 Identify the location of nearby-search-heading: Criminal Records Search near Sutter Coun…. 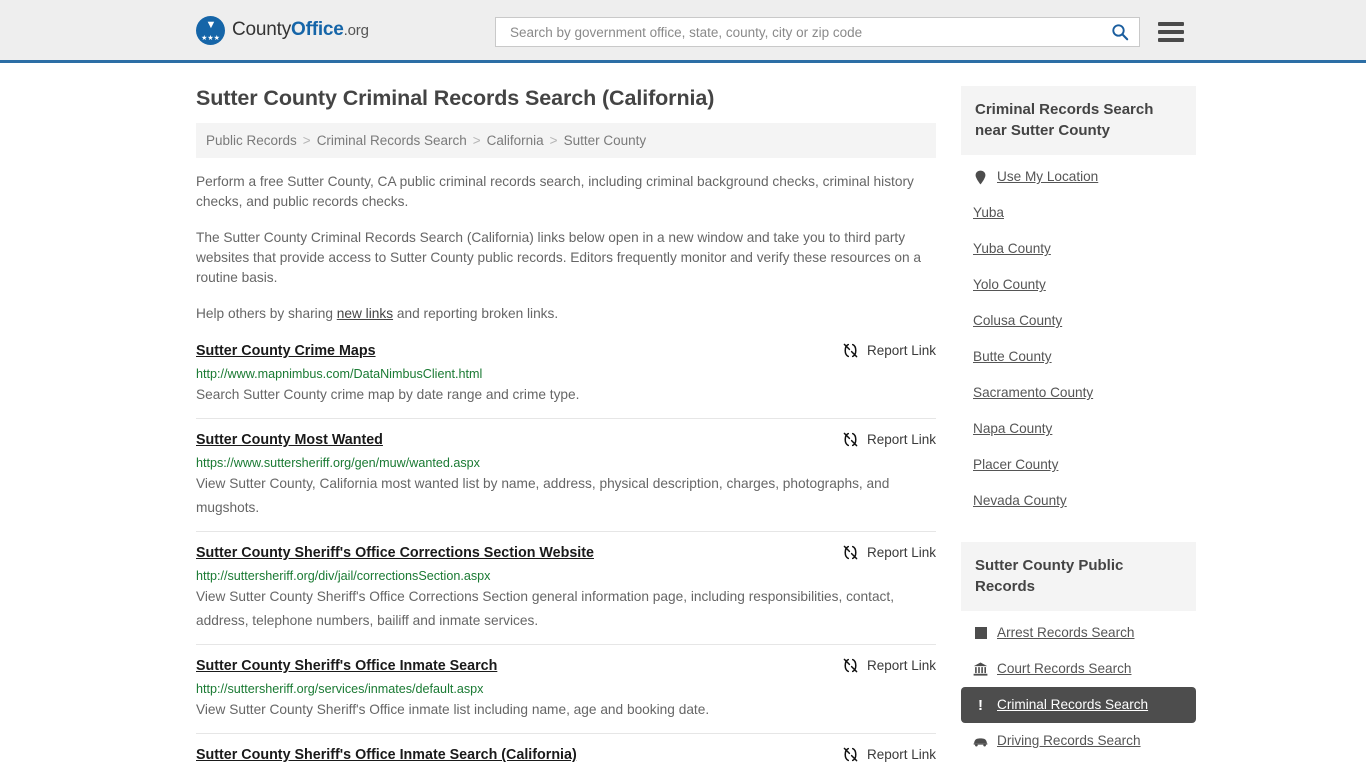
(1078, 120).